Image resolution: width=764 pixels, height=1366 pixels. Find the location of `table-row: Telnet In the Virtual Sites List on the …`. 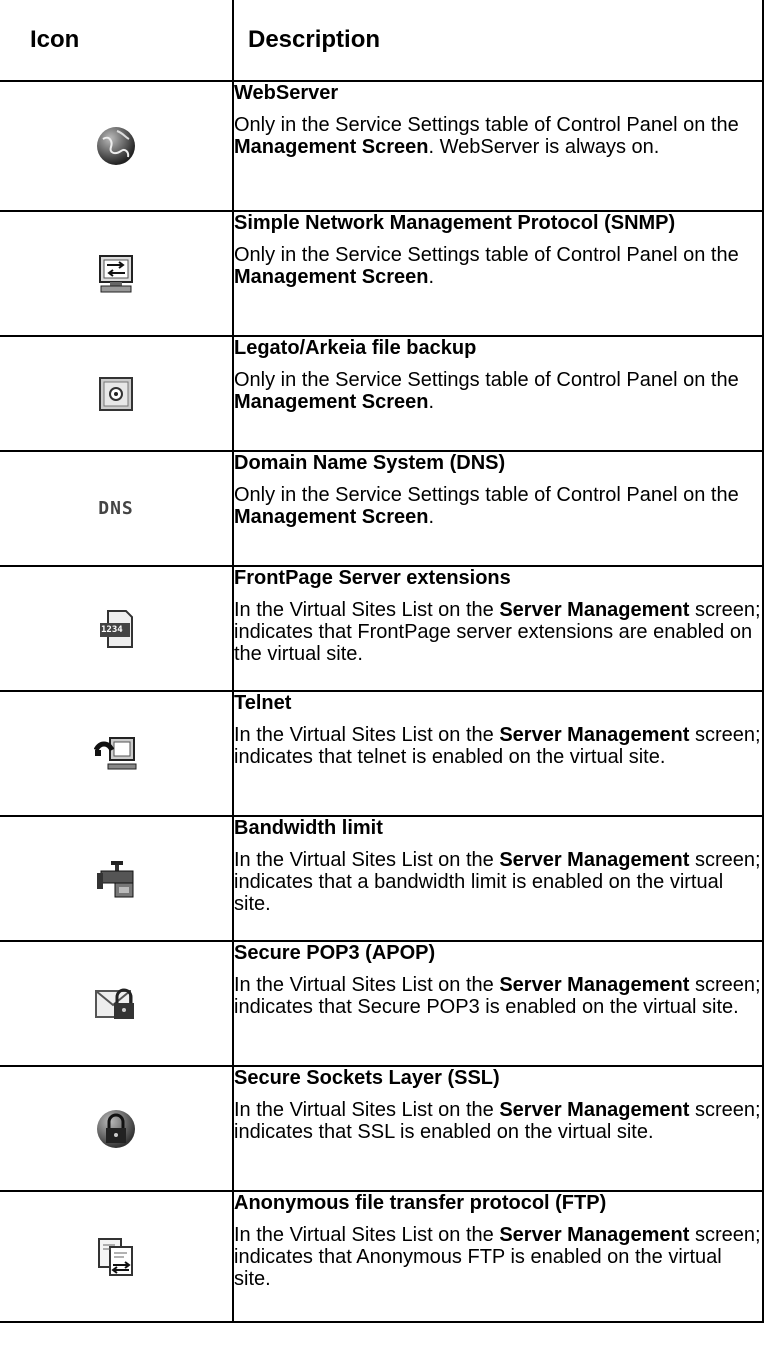

table-row: Telnet In the Virtual Sites List on the … is located at coordinates (382, 753).